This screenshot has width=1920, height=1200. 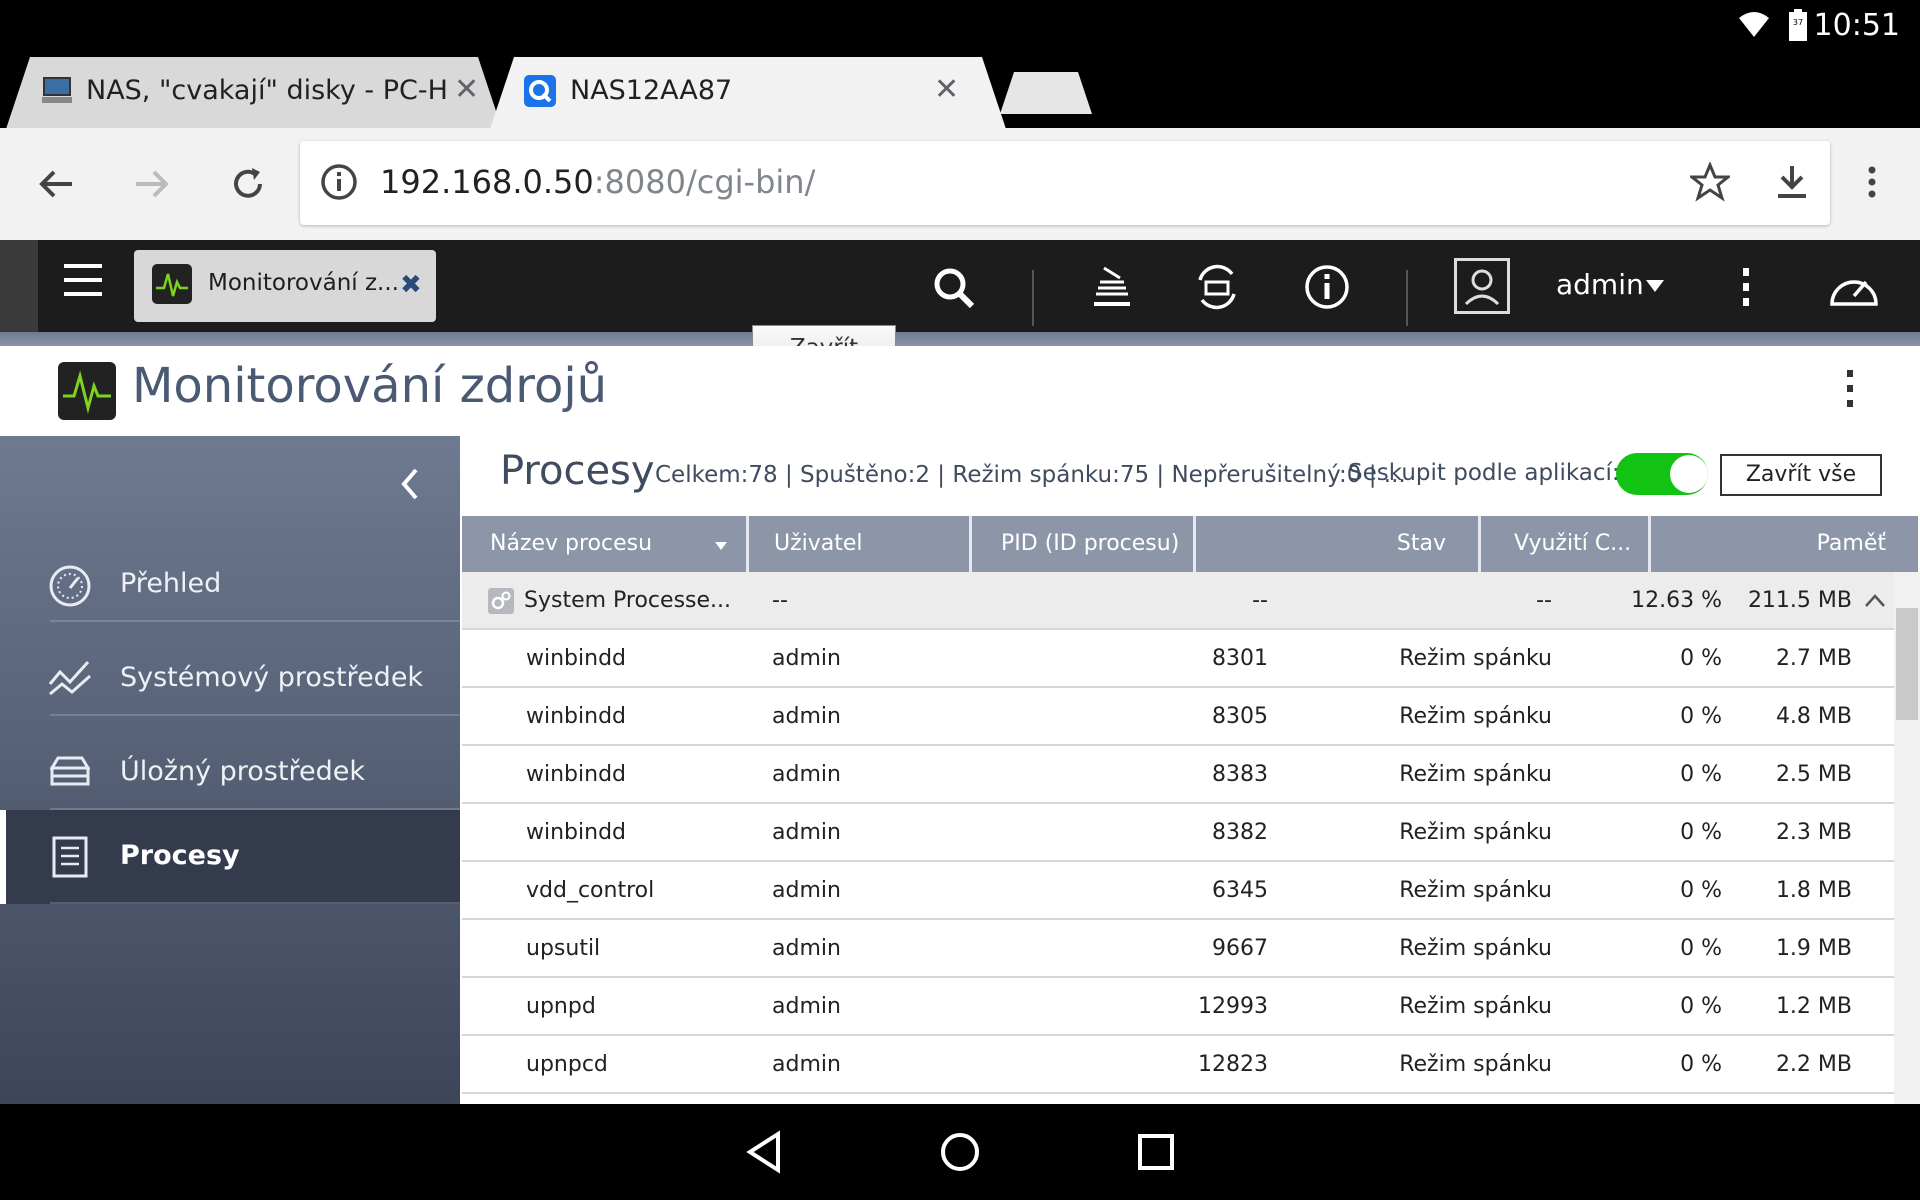 I want to click on nas-header-edge, so click(x=19, y=286).